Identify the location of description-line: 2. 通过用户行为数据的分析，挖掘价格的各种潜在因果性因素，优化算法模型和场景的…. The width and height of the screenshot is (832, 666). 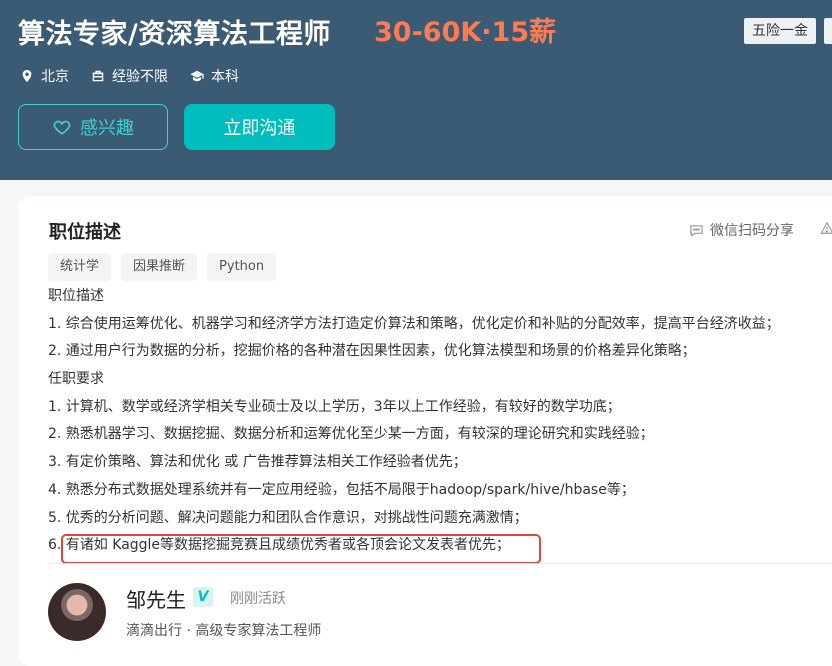
(372, 351).